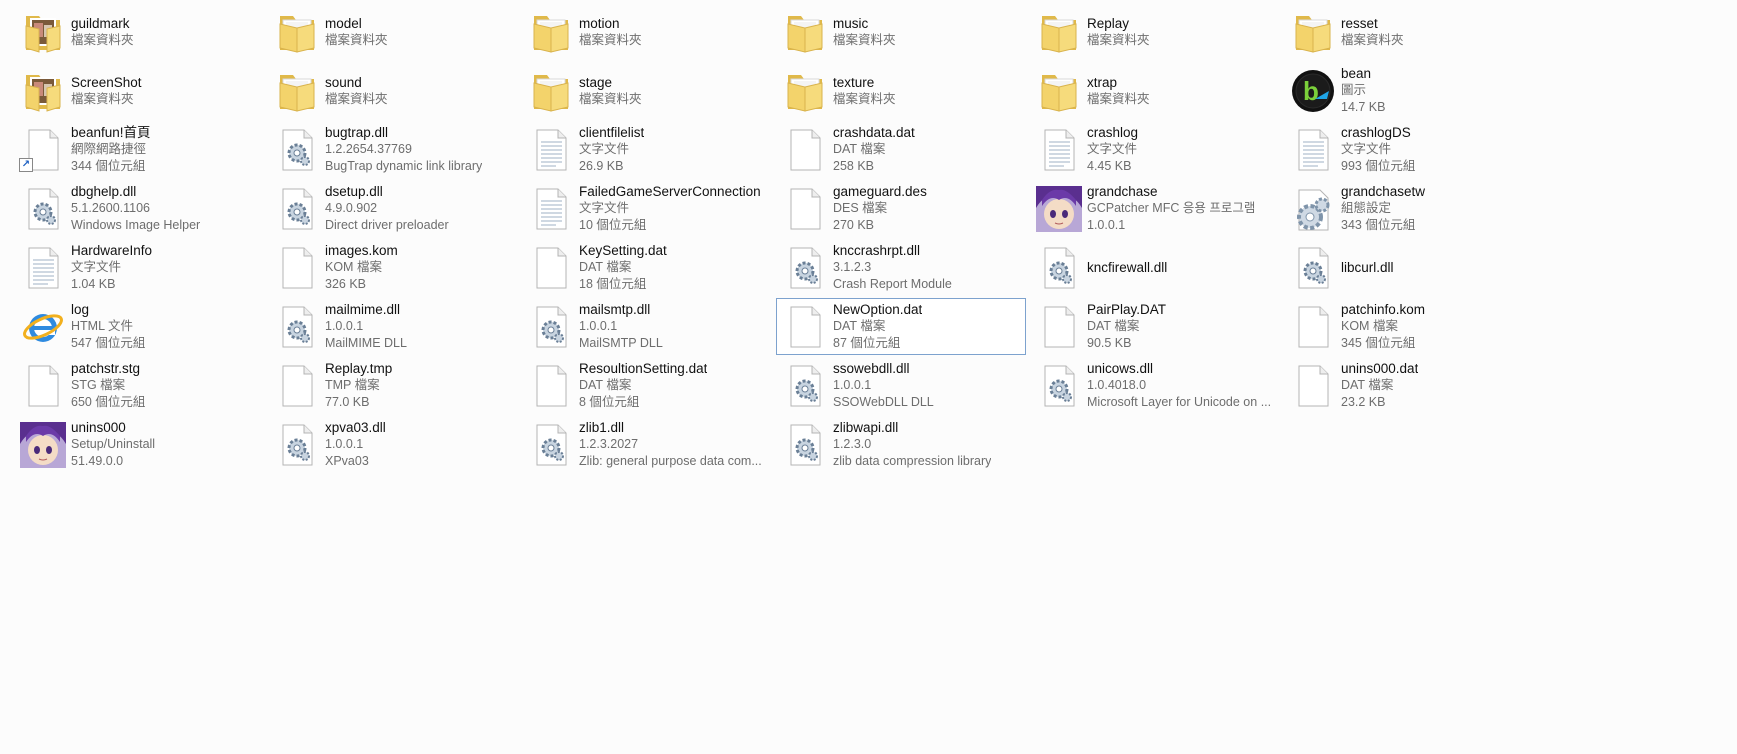  Describe the element at coordinates (1363, 107) in the screenshot. I see `file-detail: 14.7 KB` at that location.